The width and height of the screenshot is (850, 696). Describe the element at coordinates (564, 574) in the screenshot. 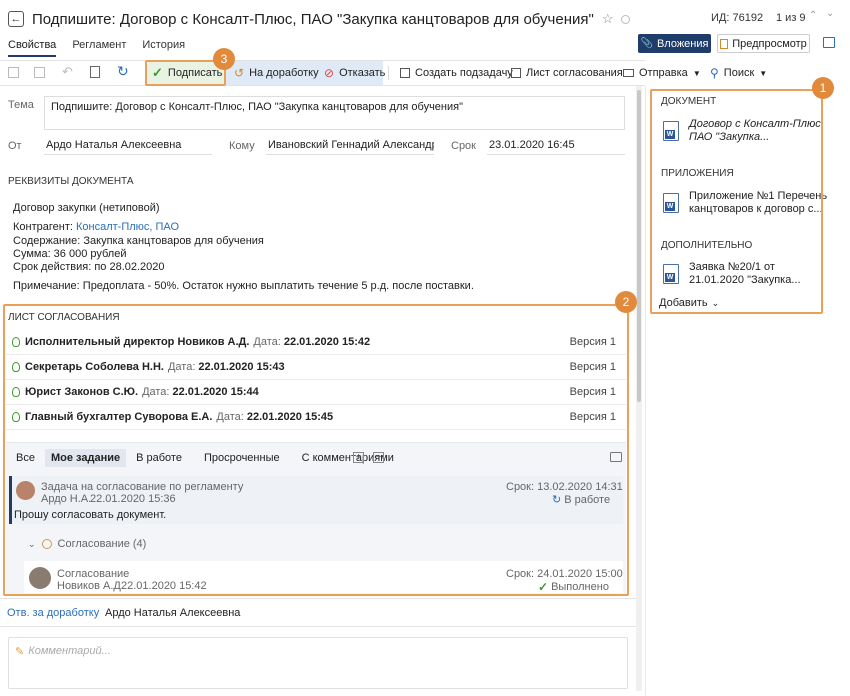

I see `subtask-deadline: Срок: 24.01.2020 15:00` at that location.